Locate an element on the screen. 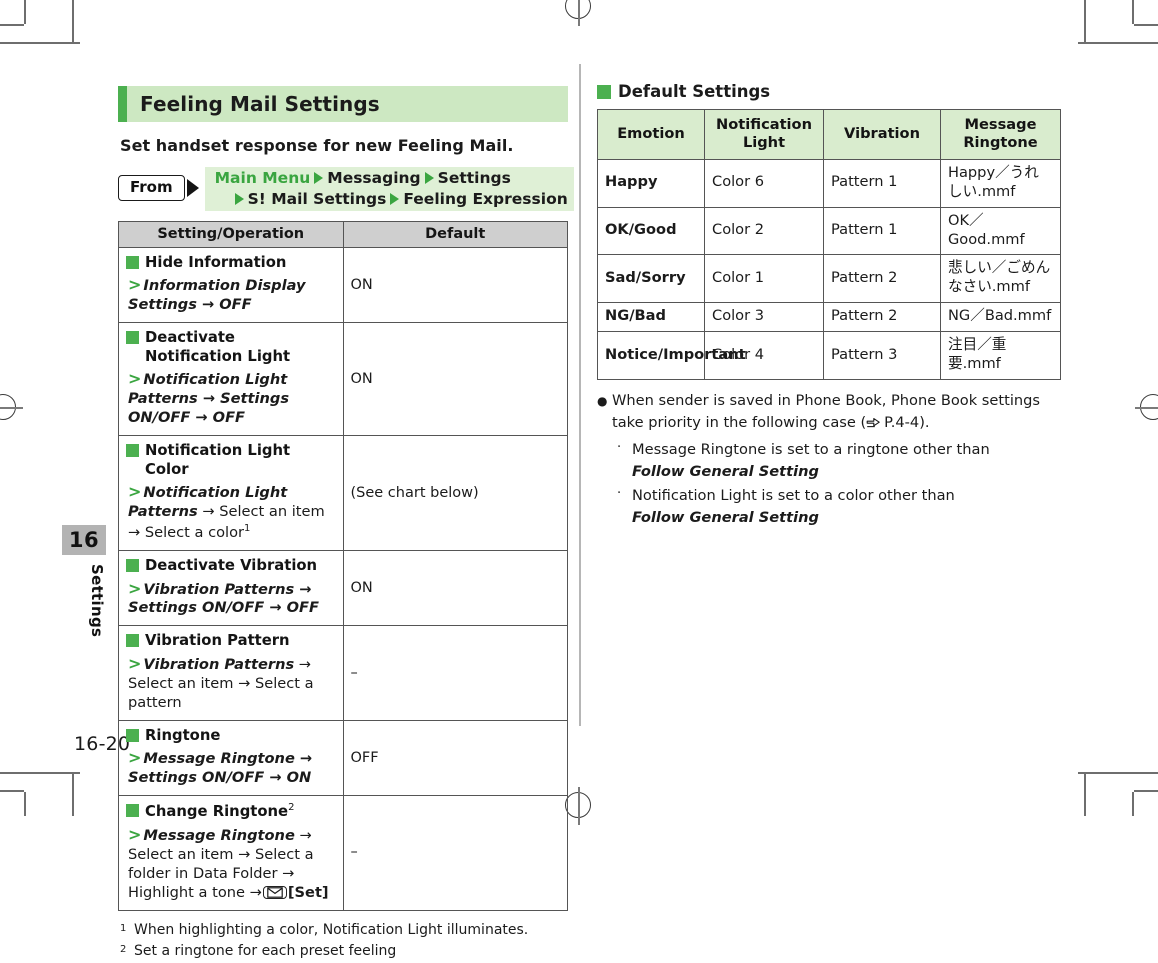 The width and height of the screenshot is (1158, 963). registration-mark-right is located at coordinates (1146, 408).